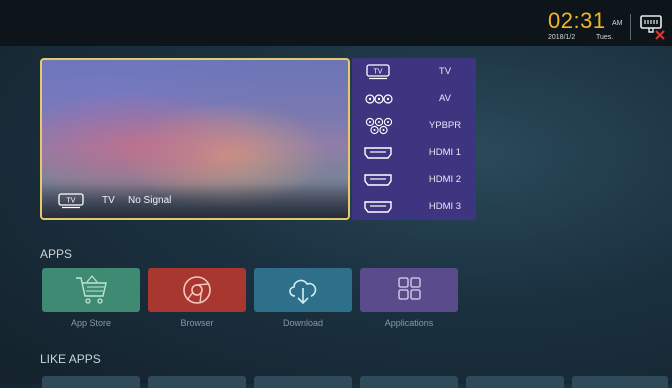  I want to click on app-tile-applications, so click(409, 290).